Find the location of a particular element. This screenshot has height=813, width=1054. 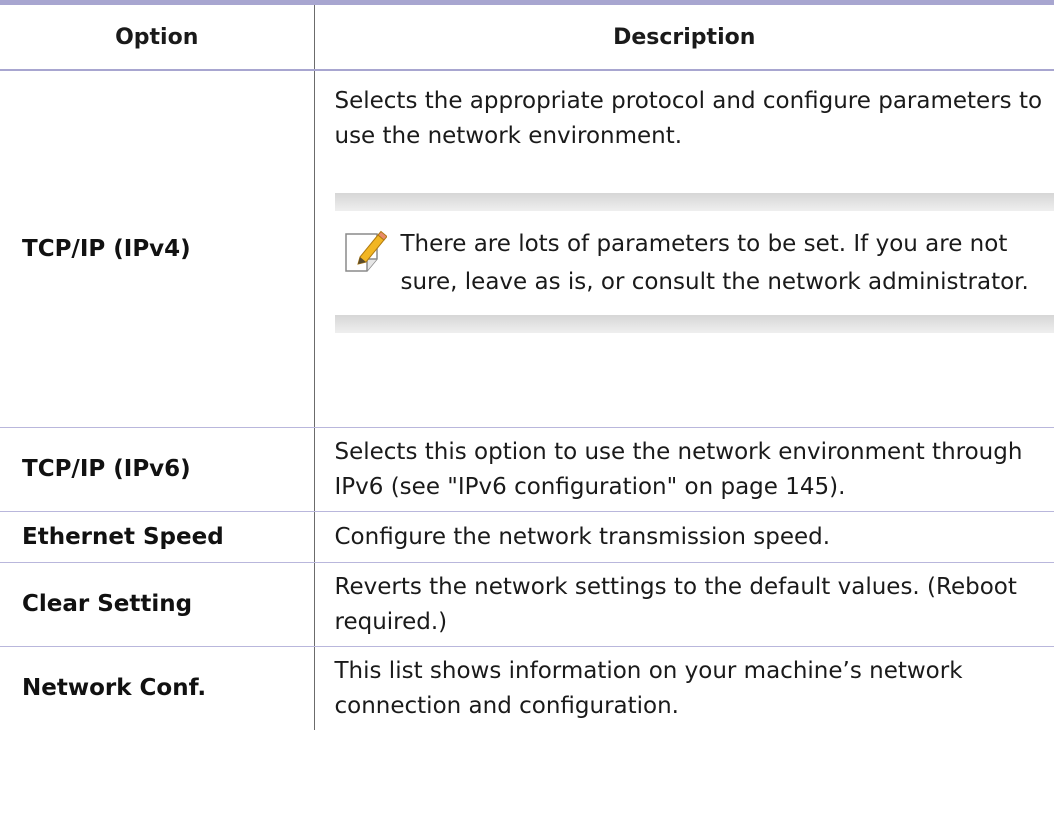

option-name: Clear Setting is located at coordinates (157, 604).